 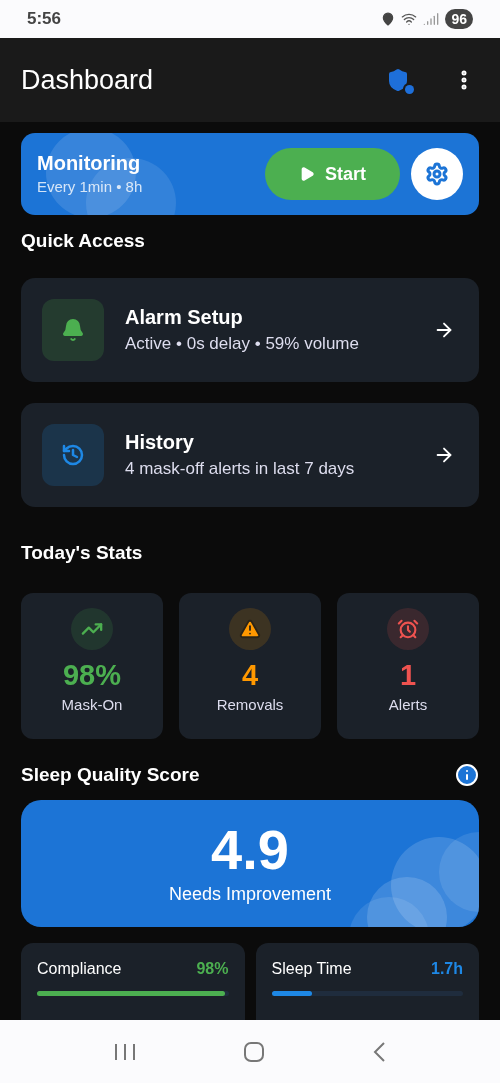 What do you see at coordinates (388, 19) in the screenshot?
I see `location-icon` at bounding box center [388, 19].